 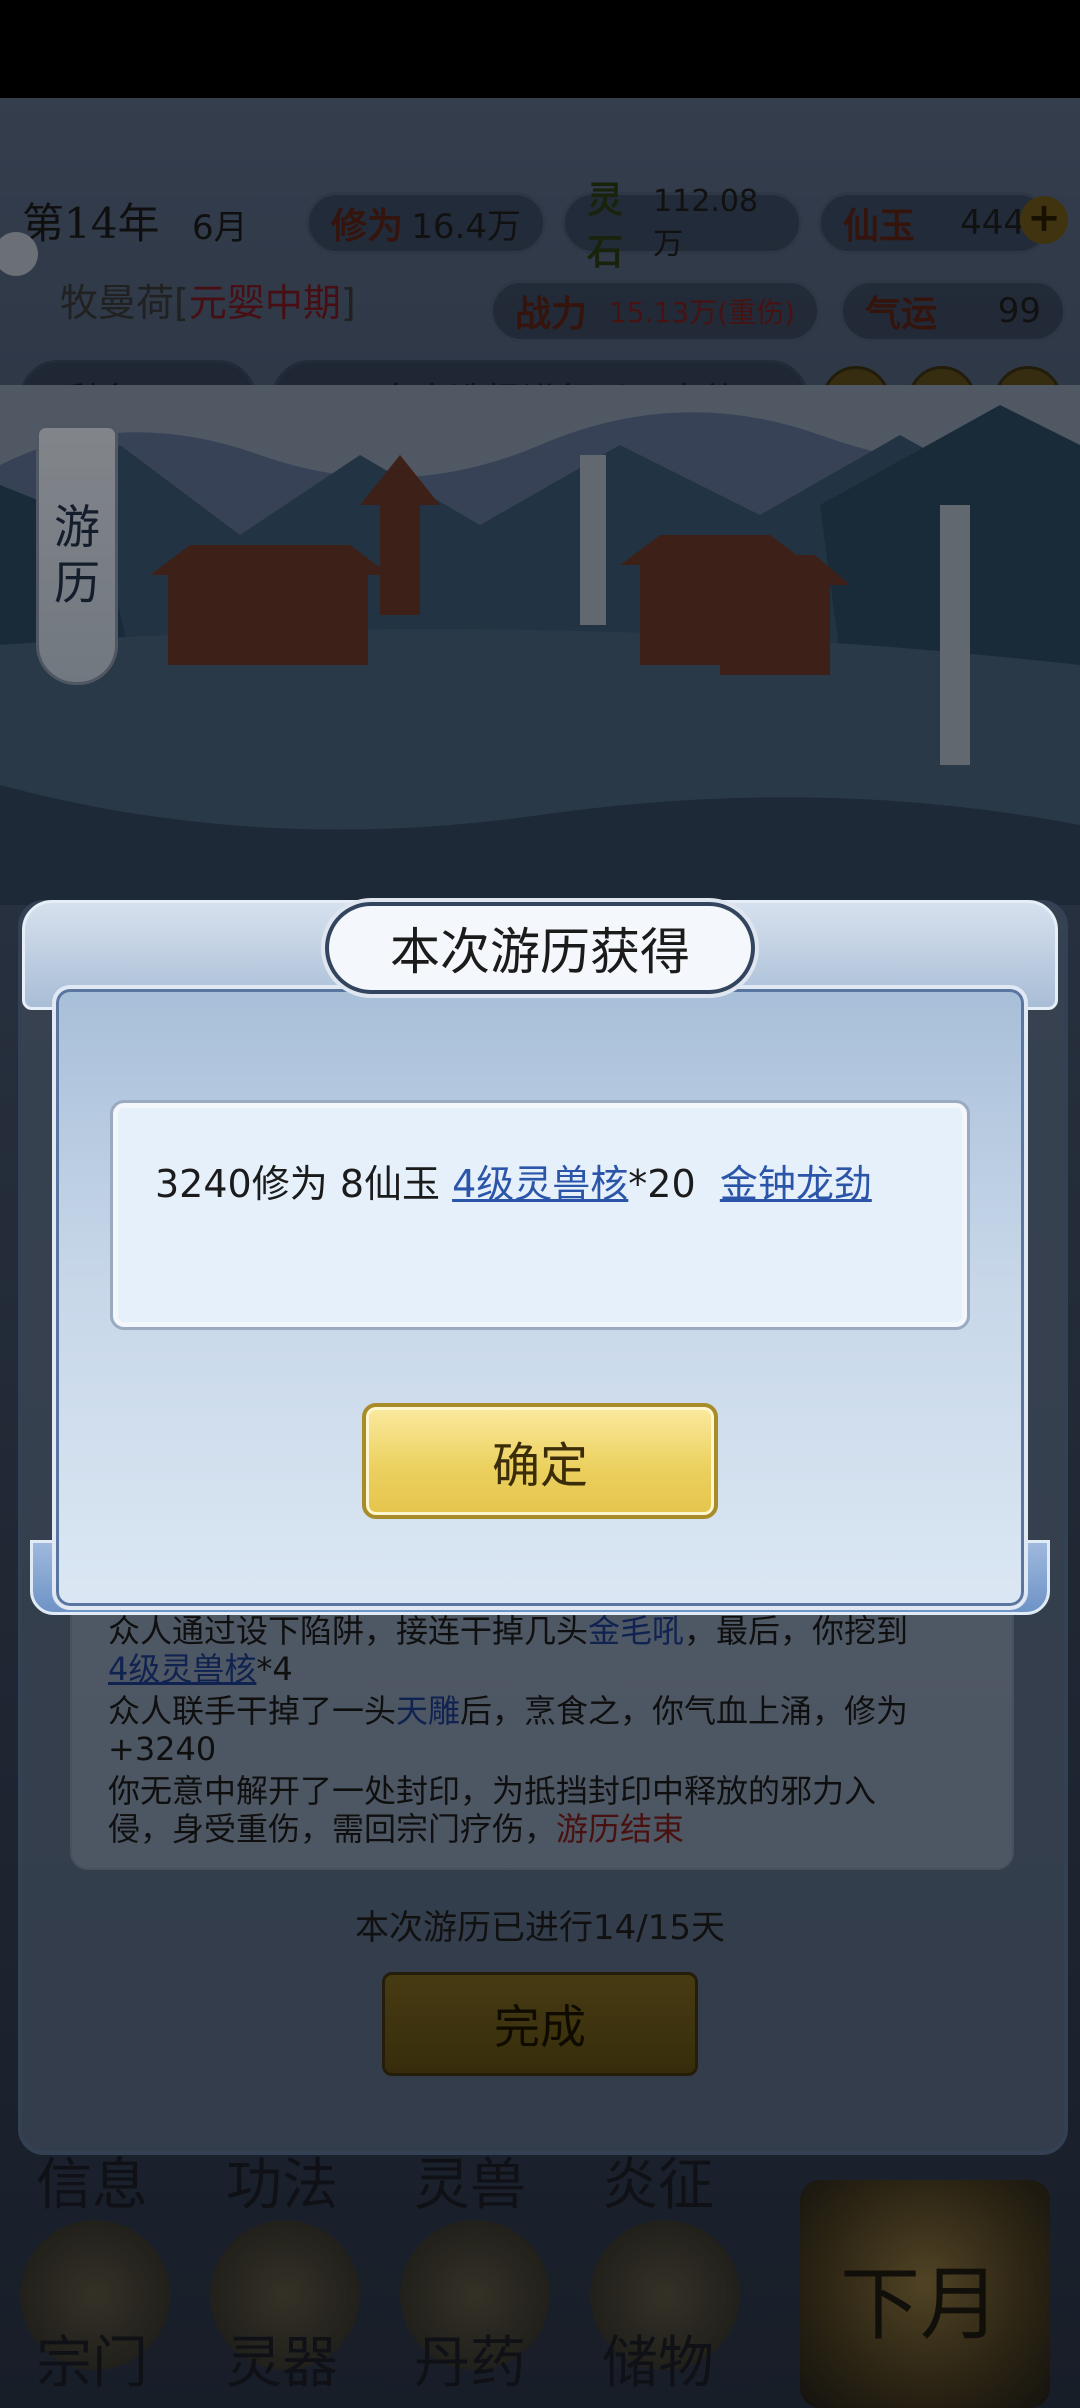 I want to click on confirm-button: 确定, so click(x=540, y=1461).